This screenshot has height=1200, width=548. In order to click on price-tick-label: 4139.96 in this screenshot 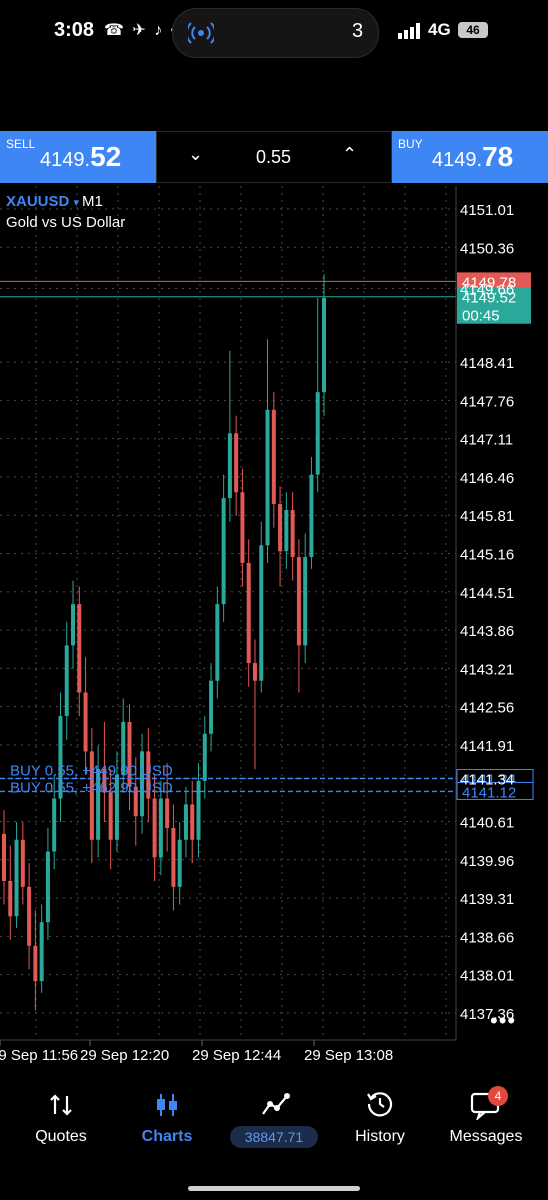, I will do `click(487, 861)`.